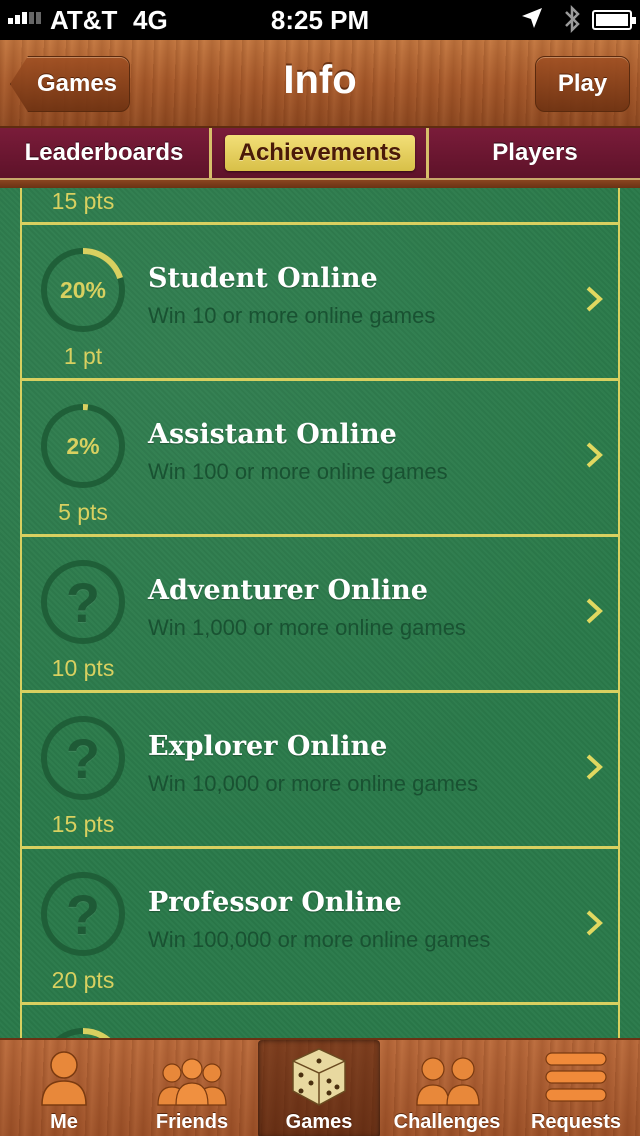 Image resolution: width=640 pixels, height=1136 pixels. I want to click on progress-percent: 2%, so click(83, 445).